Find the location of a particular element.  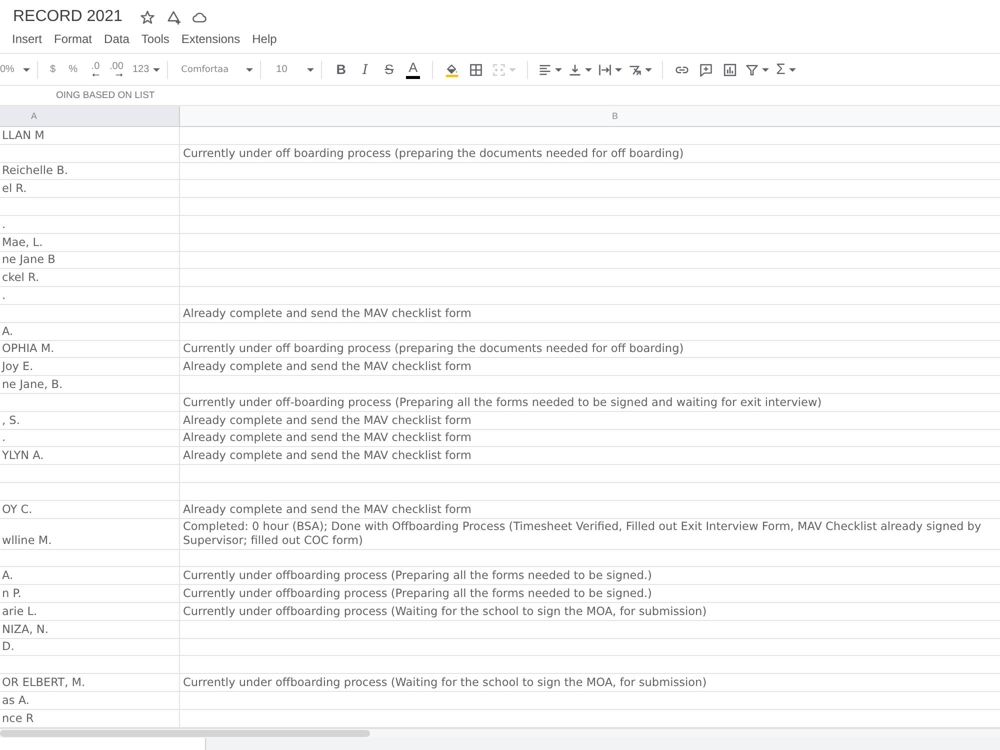

align-left-icon is located at coordinates (545, 69).